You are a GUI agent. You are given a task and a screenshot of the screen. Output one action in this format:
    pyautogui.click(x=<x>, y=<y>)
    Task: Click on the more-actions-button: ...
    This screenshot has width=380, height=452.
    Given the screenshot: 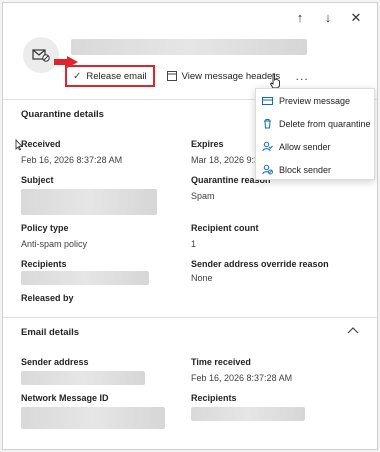 What is the action you would take?
    pyautogui.click(x=302, y=76)
    